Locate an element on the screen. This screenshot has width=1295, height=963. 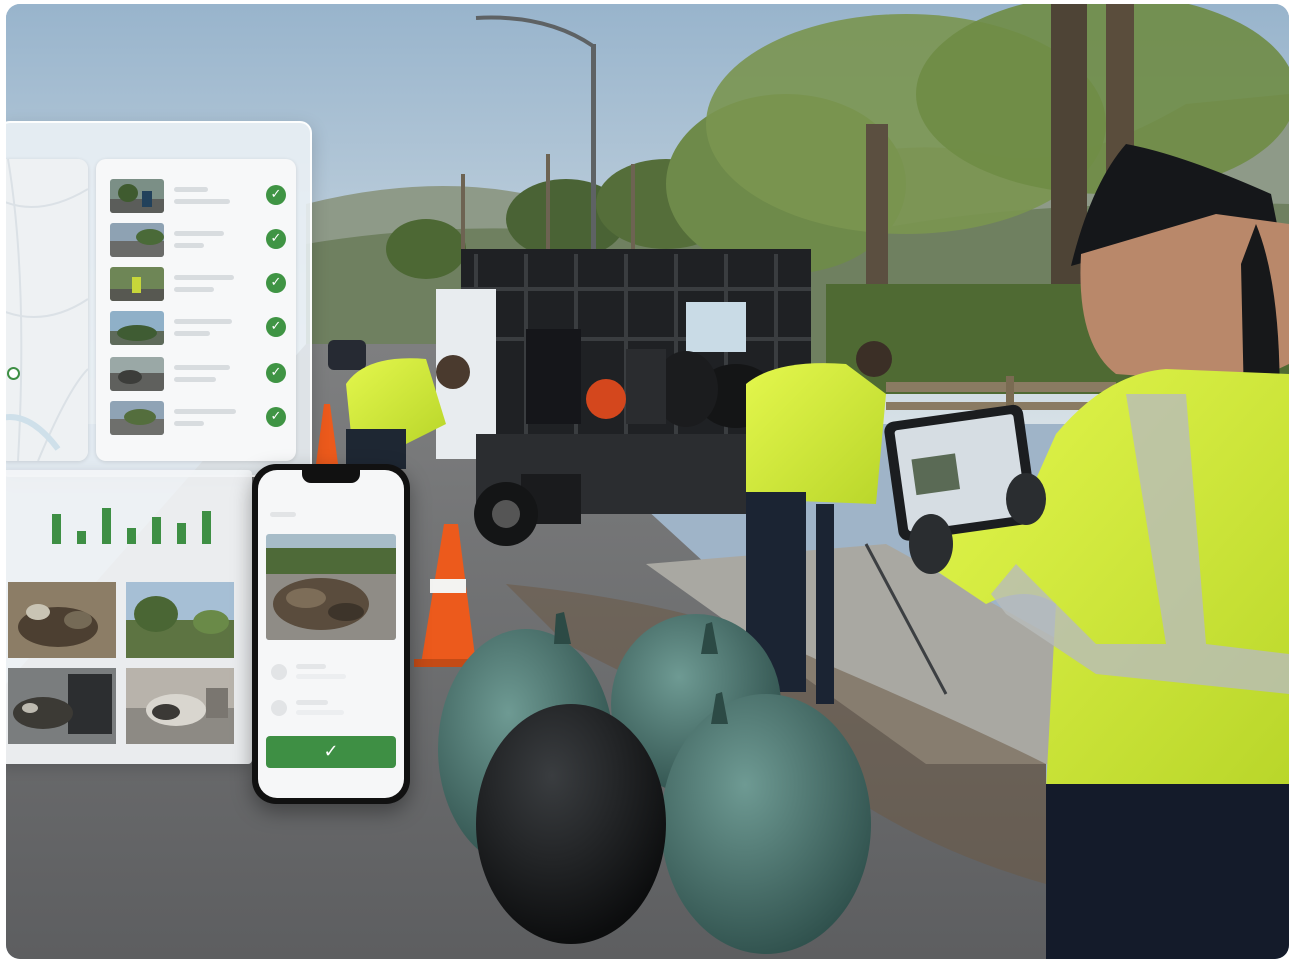
analytics-panel is located at coordinates (129, 617).